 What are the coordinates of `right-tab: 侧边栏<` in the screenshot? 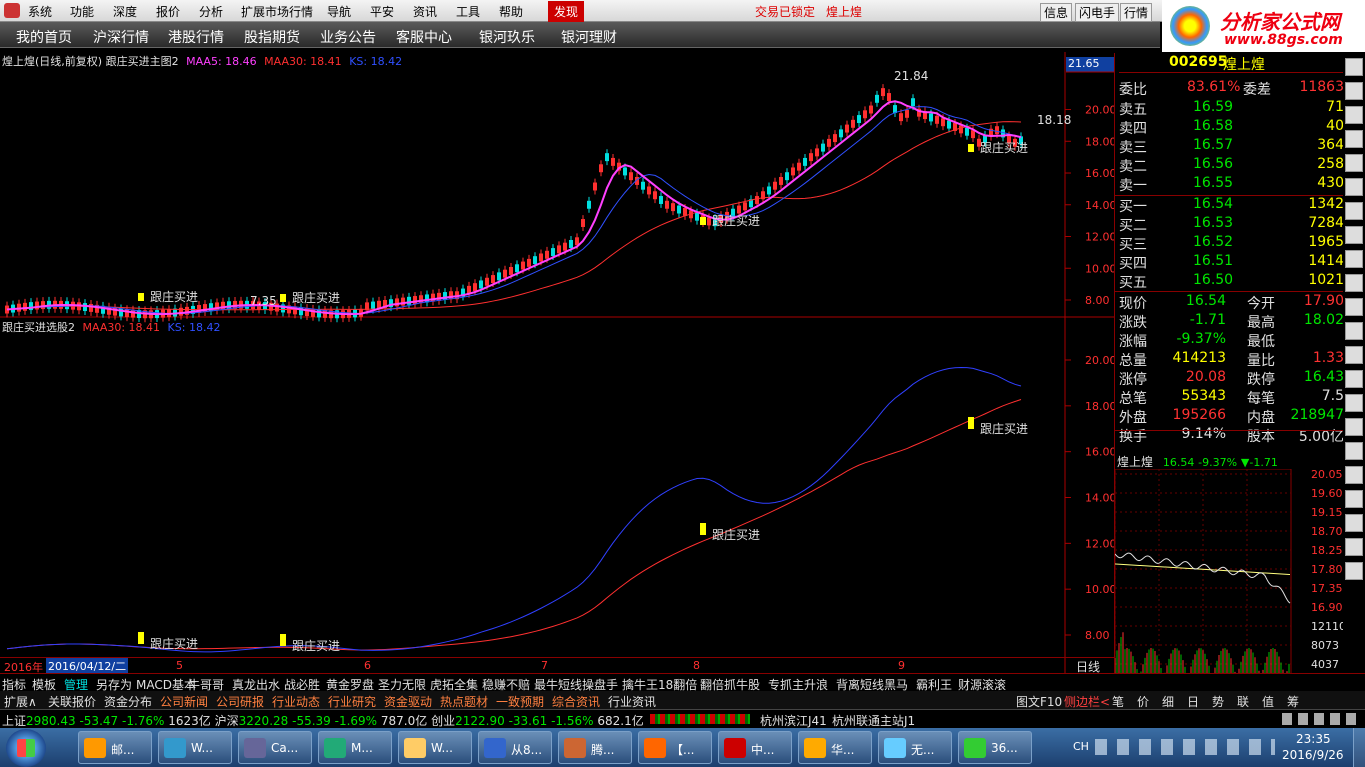 It's located at (1087, 701).